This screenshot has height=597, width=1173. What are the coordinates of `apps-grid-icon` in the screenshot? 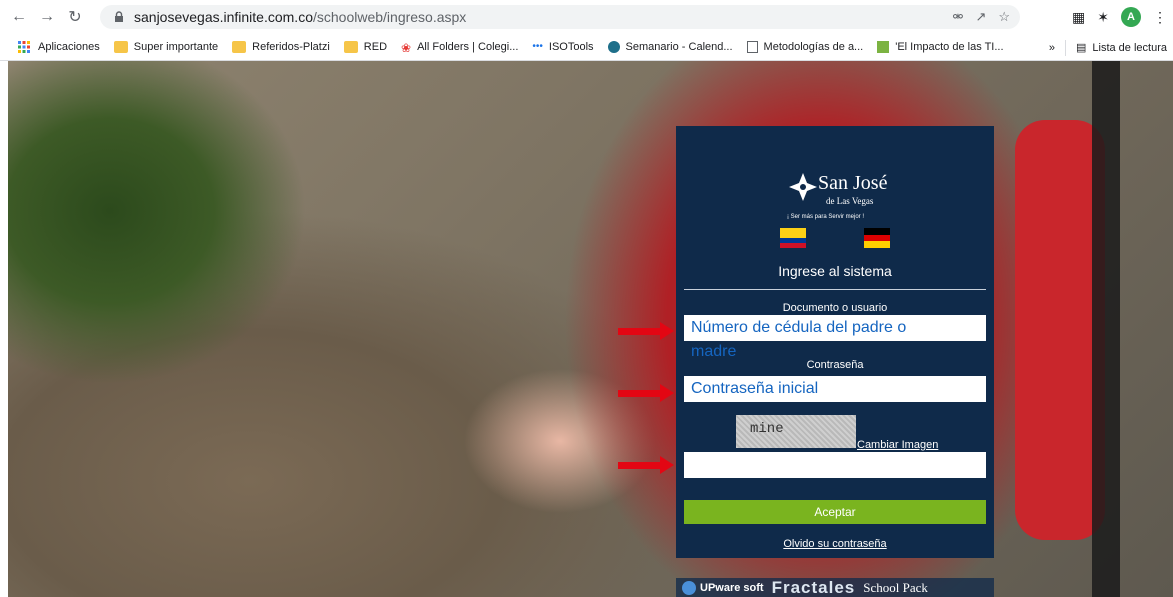 It's located at (25, 47).